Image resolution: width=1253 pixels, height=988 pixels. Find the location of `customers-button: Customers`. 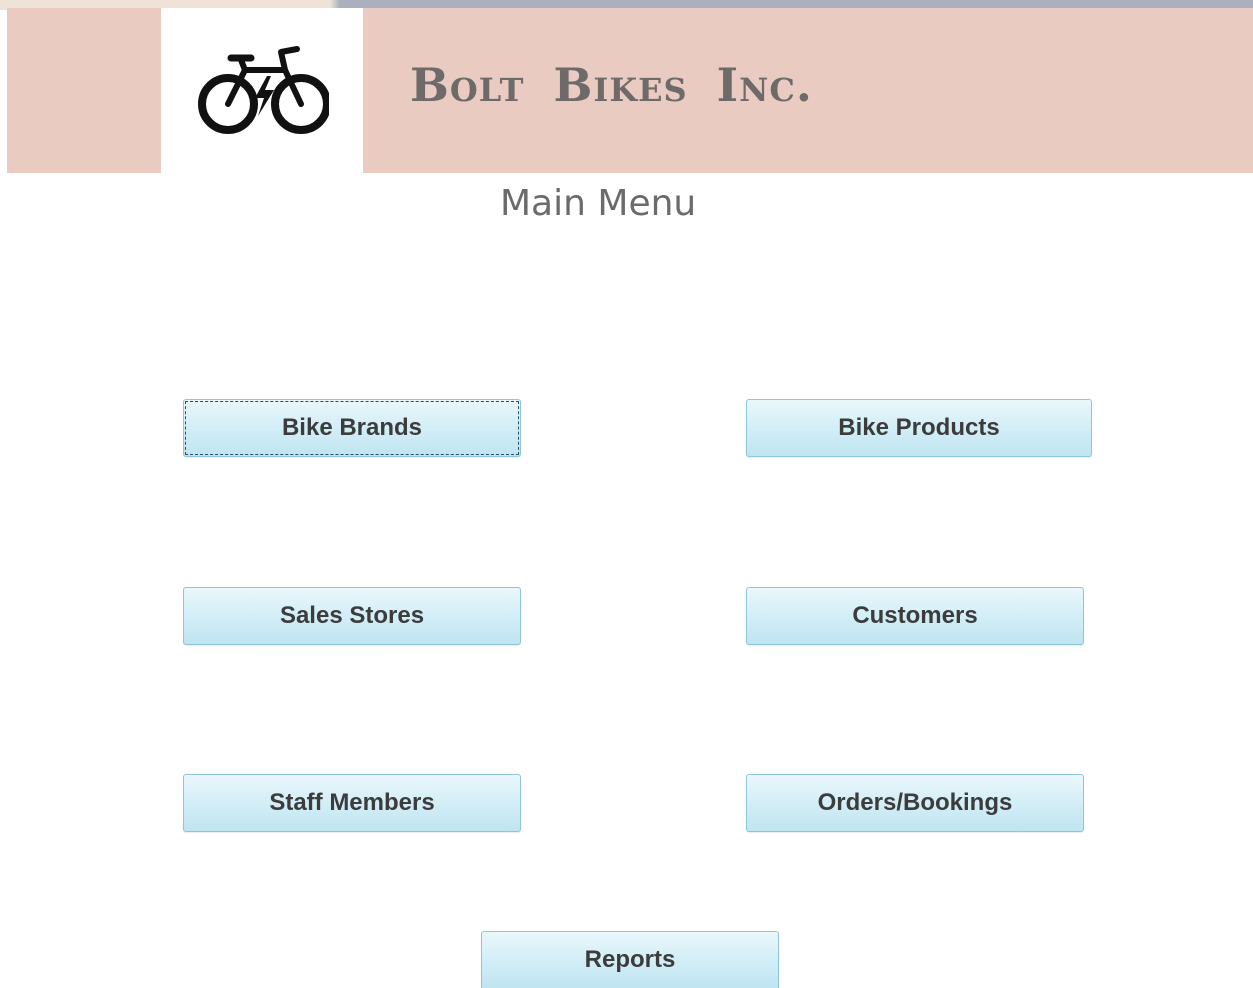

customers-button: Customers is located at coordinates (915, 616).